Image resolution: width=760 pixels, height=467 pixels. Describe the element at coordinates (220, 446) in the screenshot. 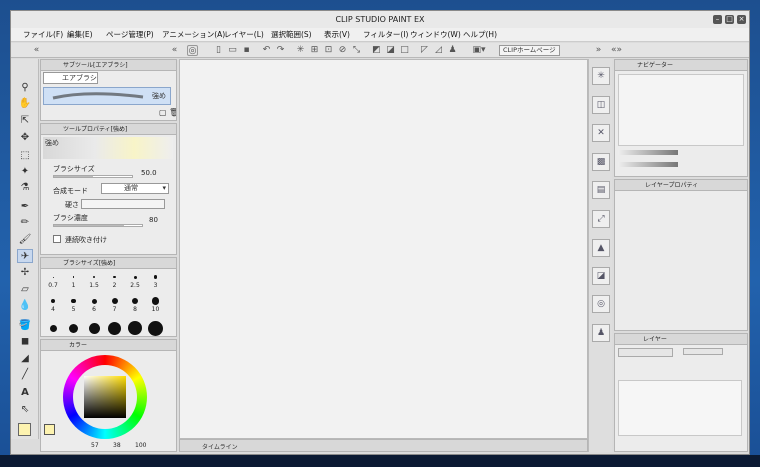

I see `timeline-tab: タイムライン` at that location.